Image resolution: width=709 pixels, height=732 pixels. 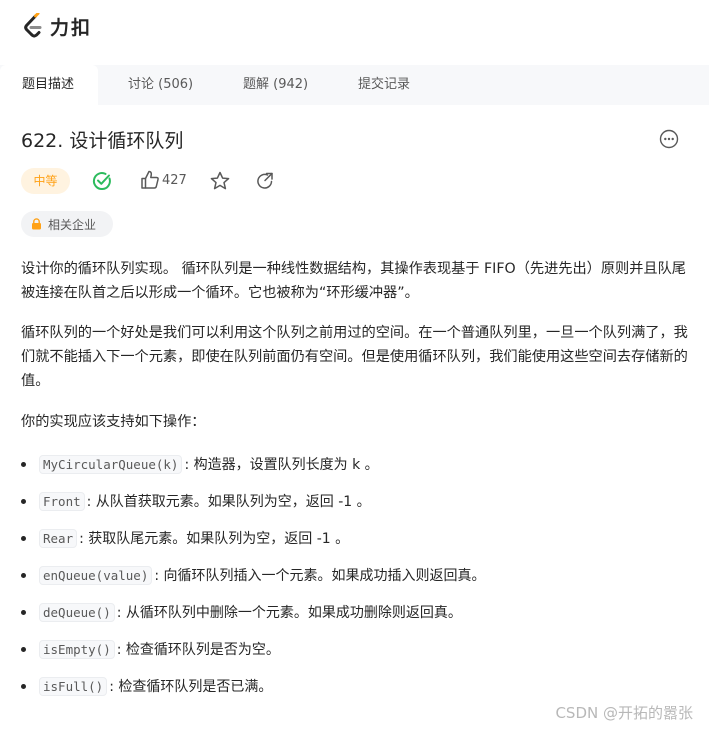 I want to click on like-count: 427, so click(x=174, y=180).